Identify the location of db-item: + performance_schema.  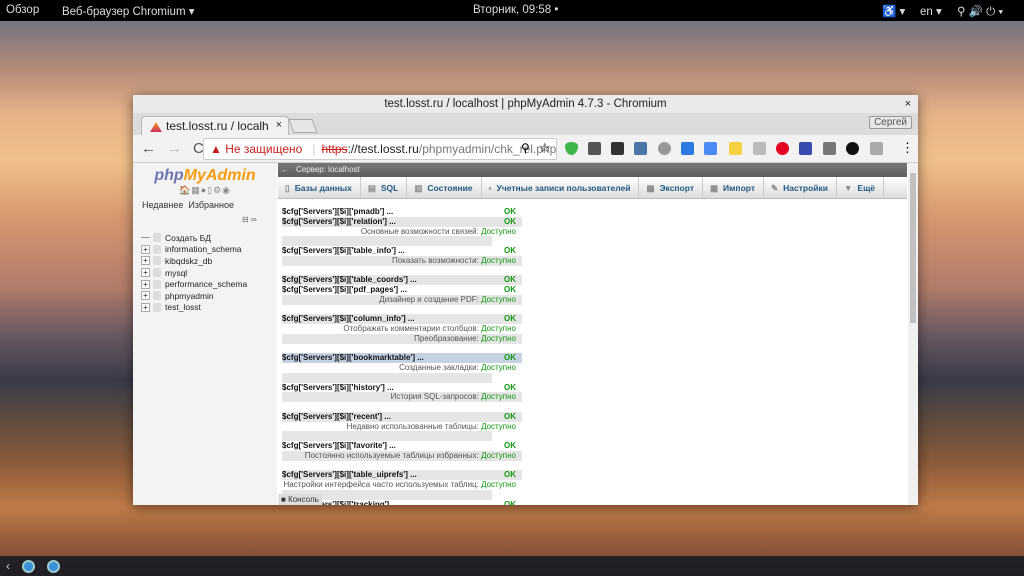
(209, 284).